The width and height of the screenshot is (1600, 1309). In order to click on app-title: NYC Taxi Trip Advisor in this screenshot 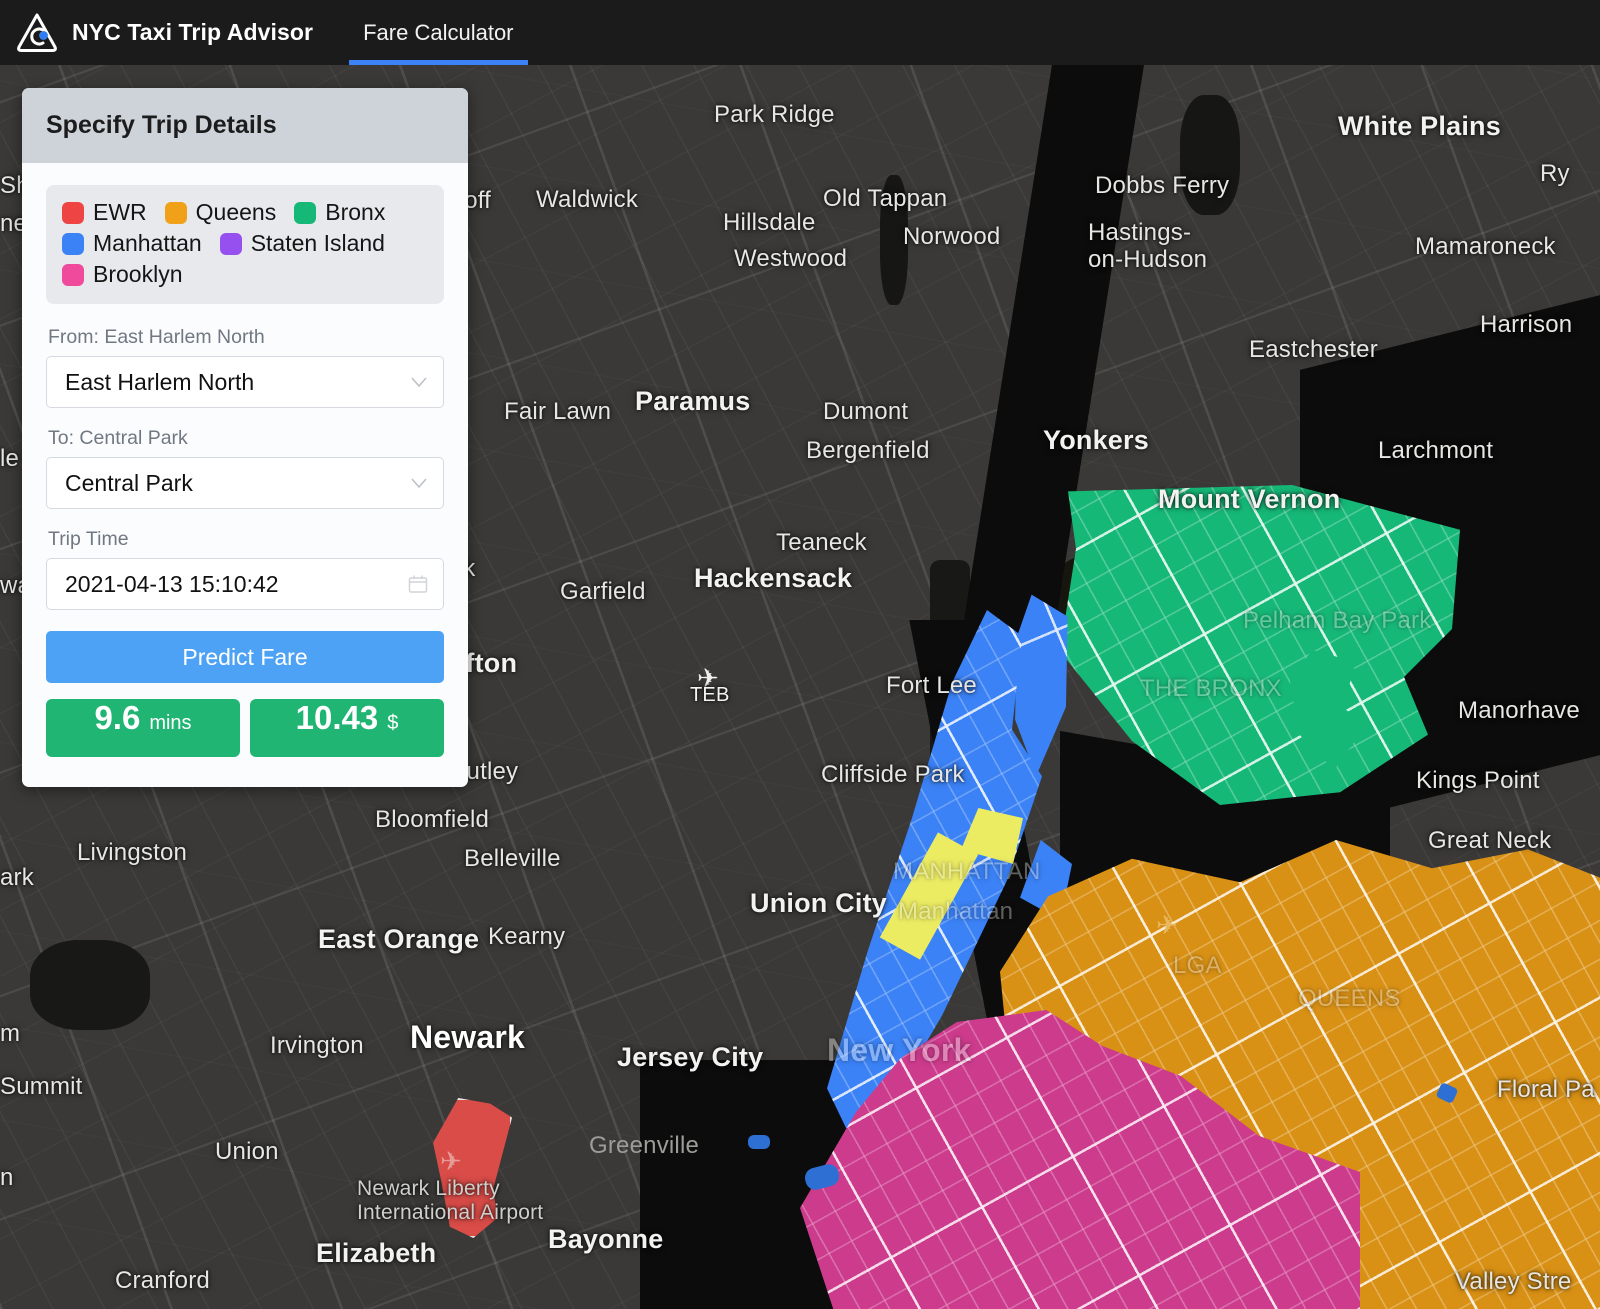, I will do `click(193, 32)`.